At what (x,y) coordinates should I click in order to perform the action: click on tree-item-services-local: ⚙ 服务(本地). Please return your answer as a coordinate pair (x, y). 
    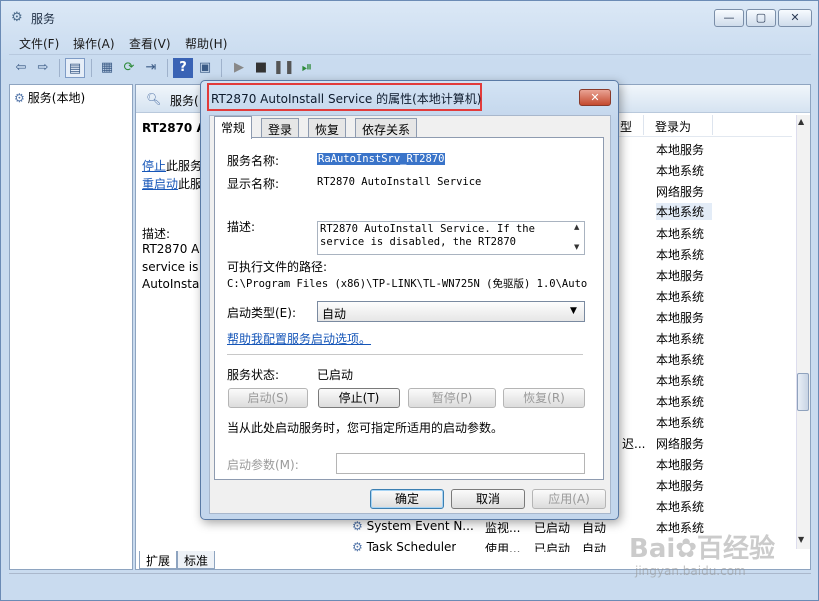
    Looking at the image, I should click on (49, 97).